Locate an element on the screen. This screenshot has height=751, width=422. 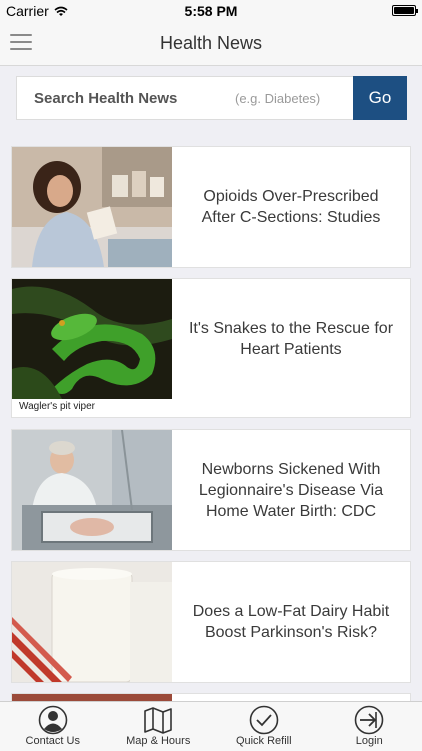
page-title: Health News is located at coordinates (211, 43).